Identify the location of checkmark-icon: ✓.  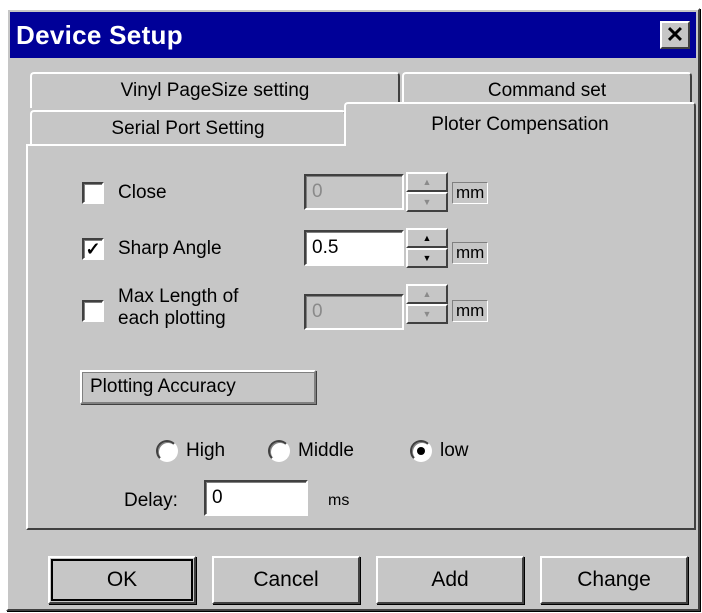
(93, 249).